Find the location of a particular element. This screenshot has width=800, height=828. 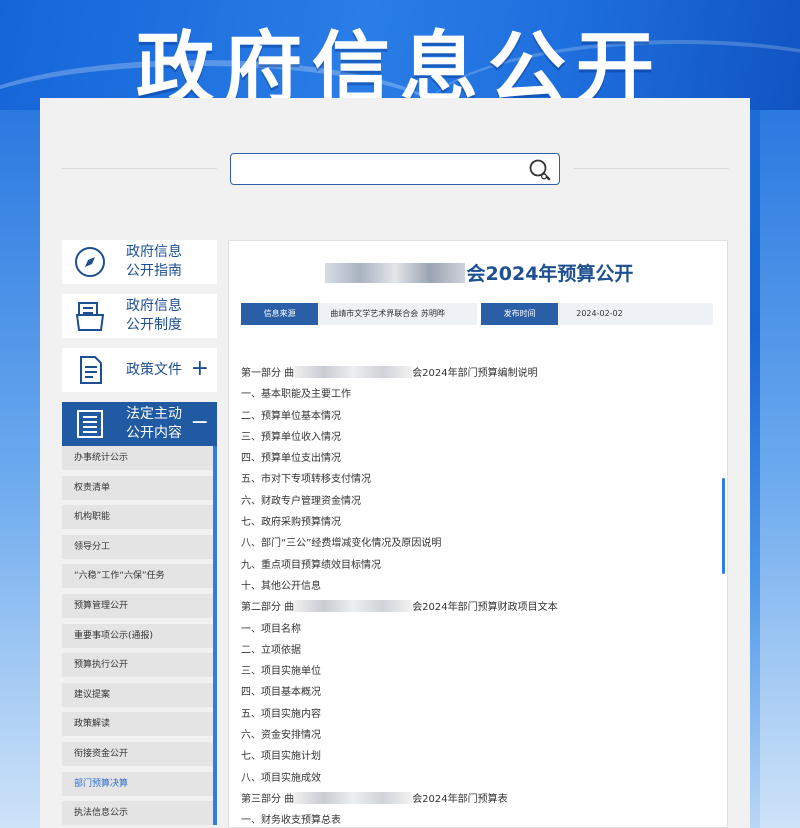

document-line: 七、政府采购预算情况 is located at coordinates (291, 523).